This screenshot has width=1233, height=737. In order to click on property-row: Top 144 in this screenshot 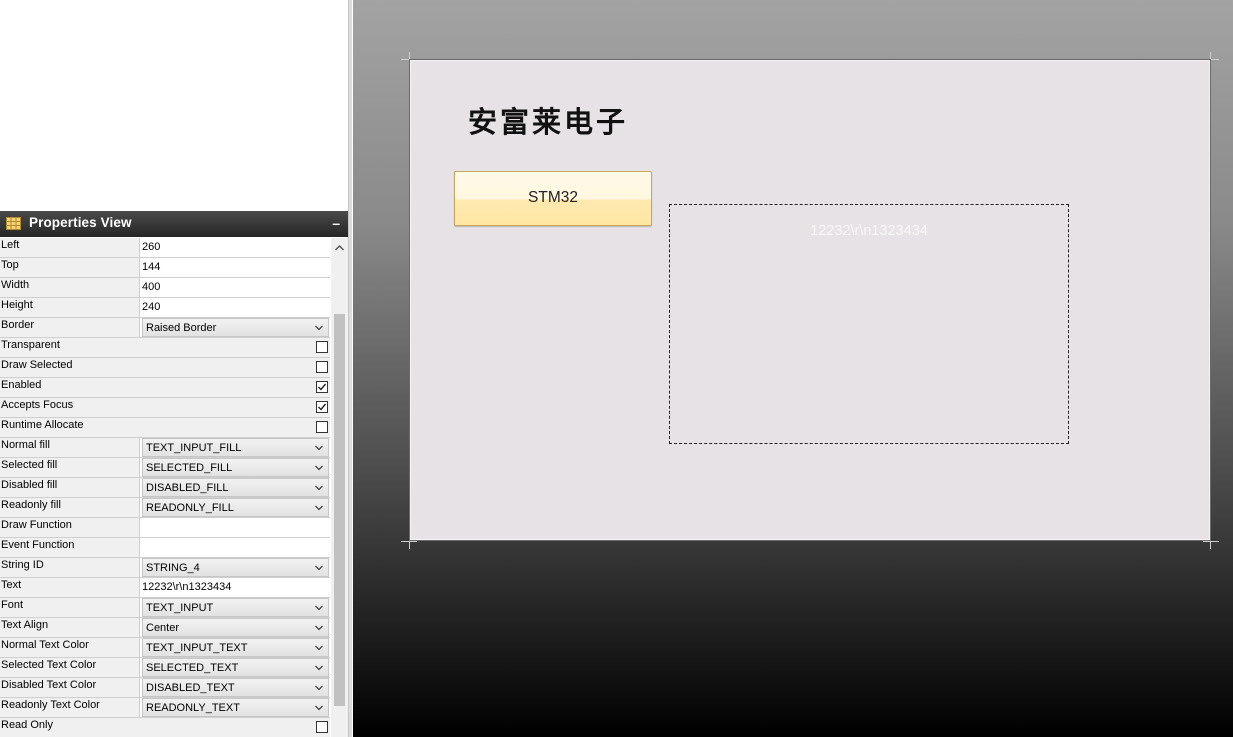, I will do `click(165, 268)`.